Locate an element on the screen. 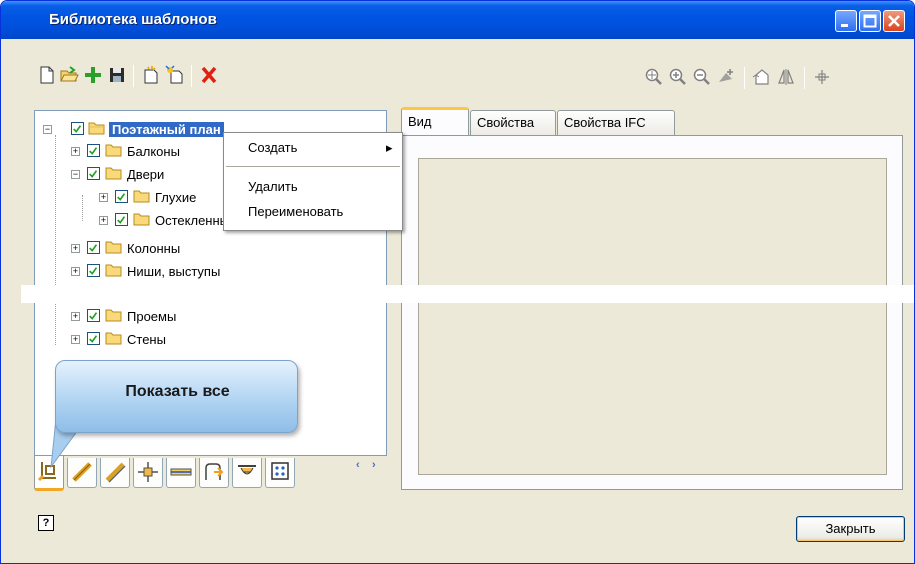 This screenshot has width=915, height=564. add-plus-icon is located at coordinates (93, 75).